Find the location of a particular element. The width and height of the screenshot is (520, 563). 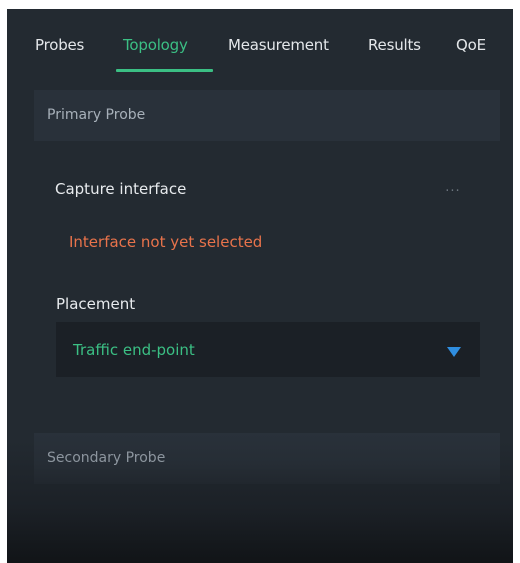

secondary-probe-header: Secondary Probe is located at coordinates (267, 458).